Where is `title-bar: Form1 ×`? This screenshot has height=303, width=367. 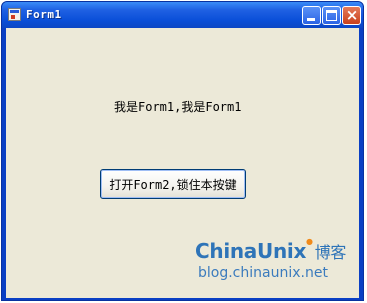 title-bar: Form1 × is located at coordinates (182, 15).